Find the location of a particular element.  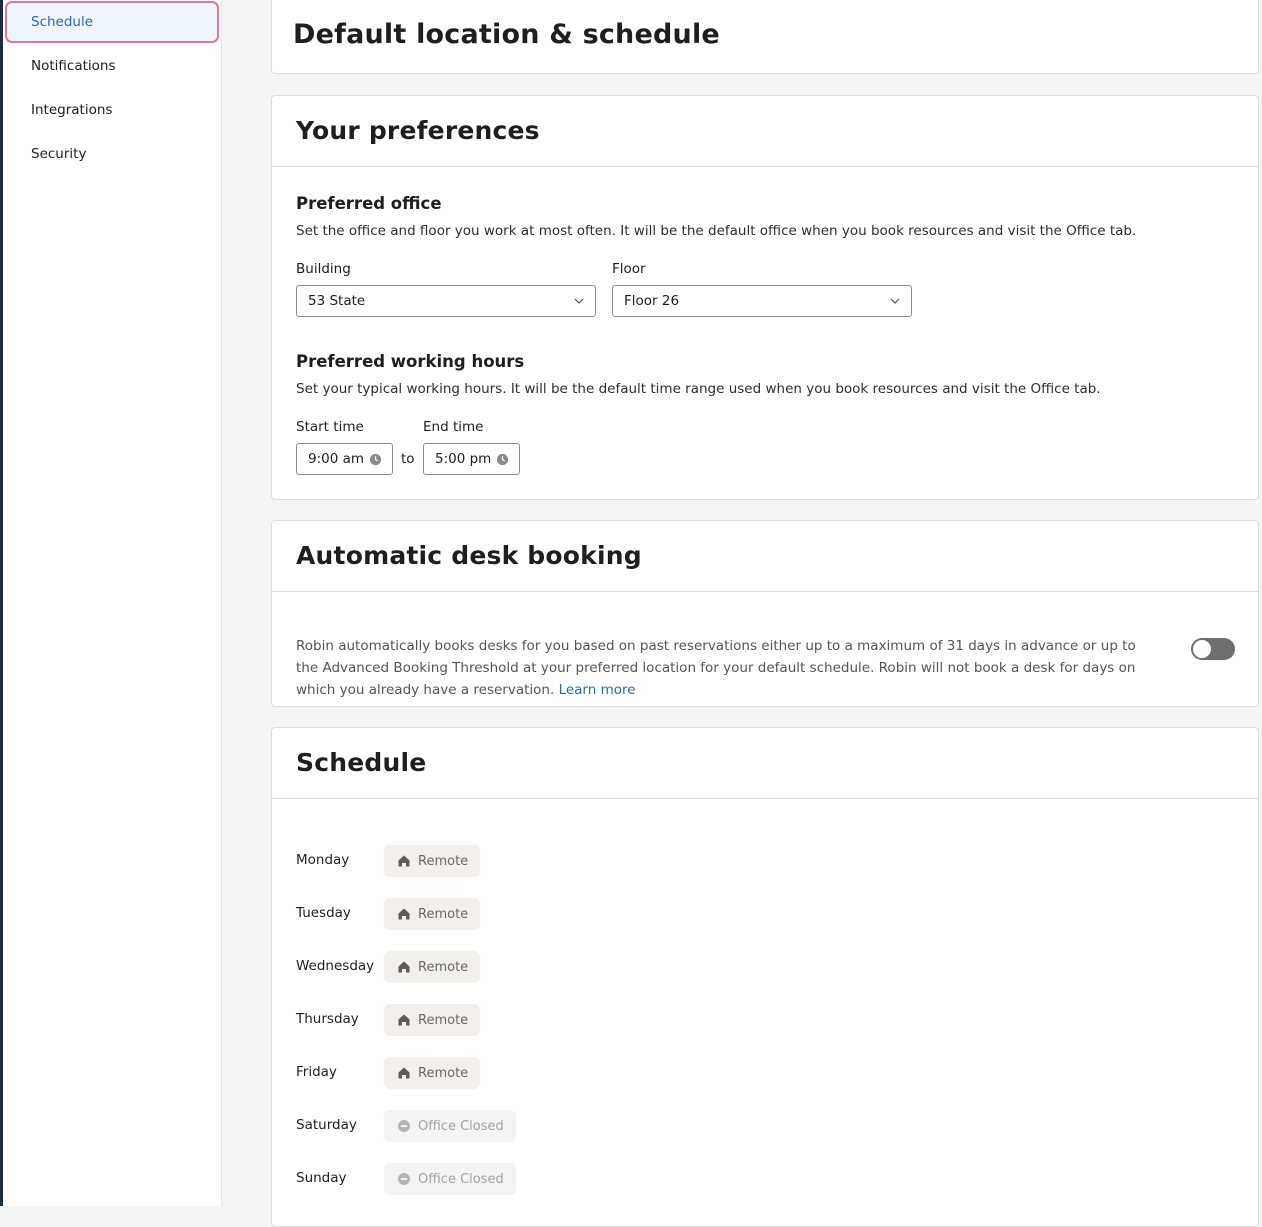

schedule-chip-sunday: Office Closed is located at coordinates (450, 1179).